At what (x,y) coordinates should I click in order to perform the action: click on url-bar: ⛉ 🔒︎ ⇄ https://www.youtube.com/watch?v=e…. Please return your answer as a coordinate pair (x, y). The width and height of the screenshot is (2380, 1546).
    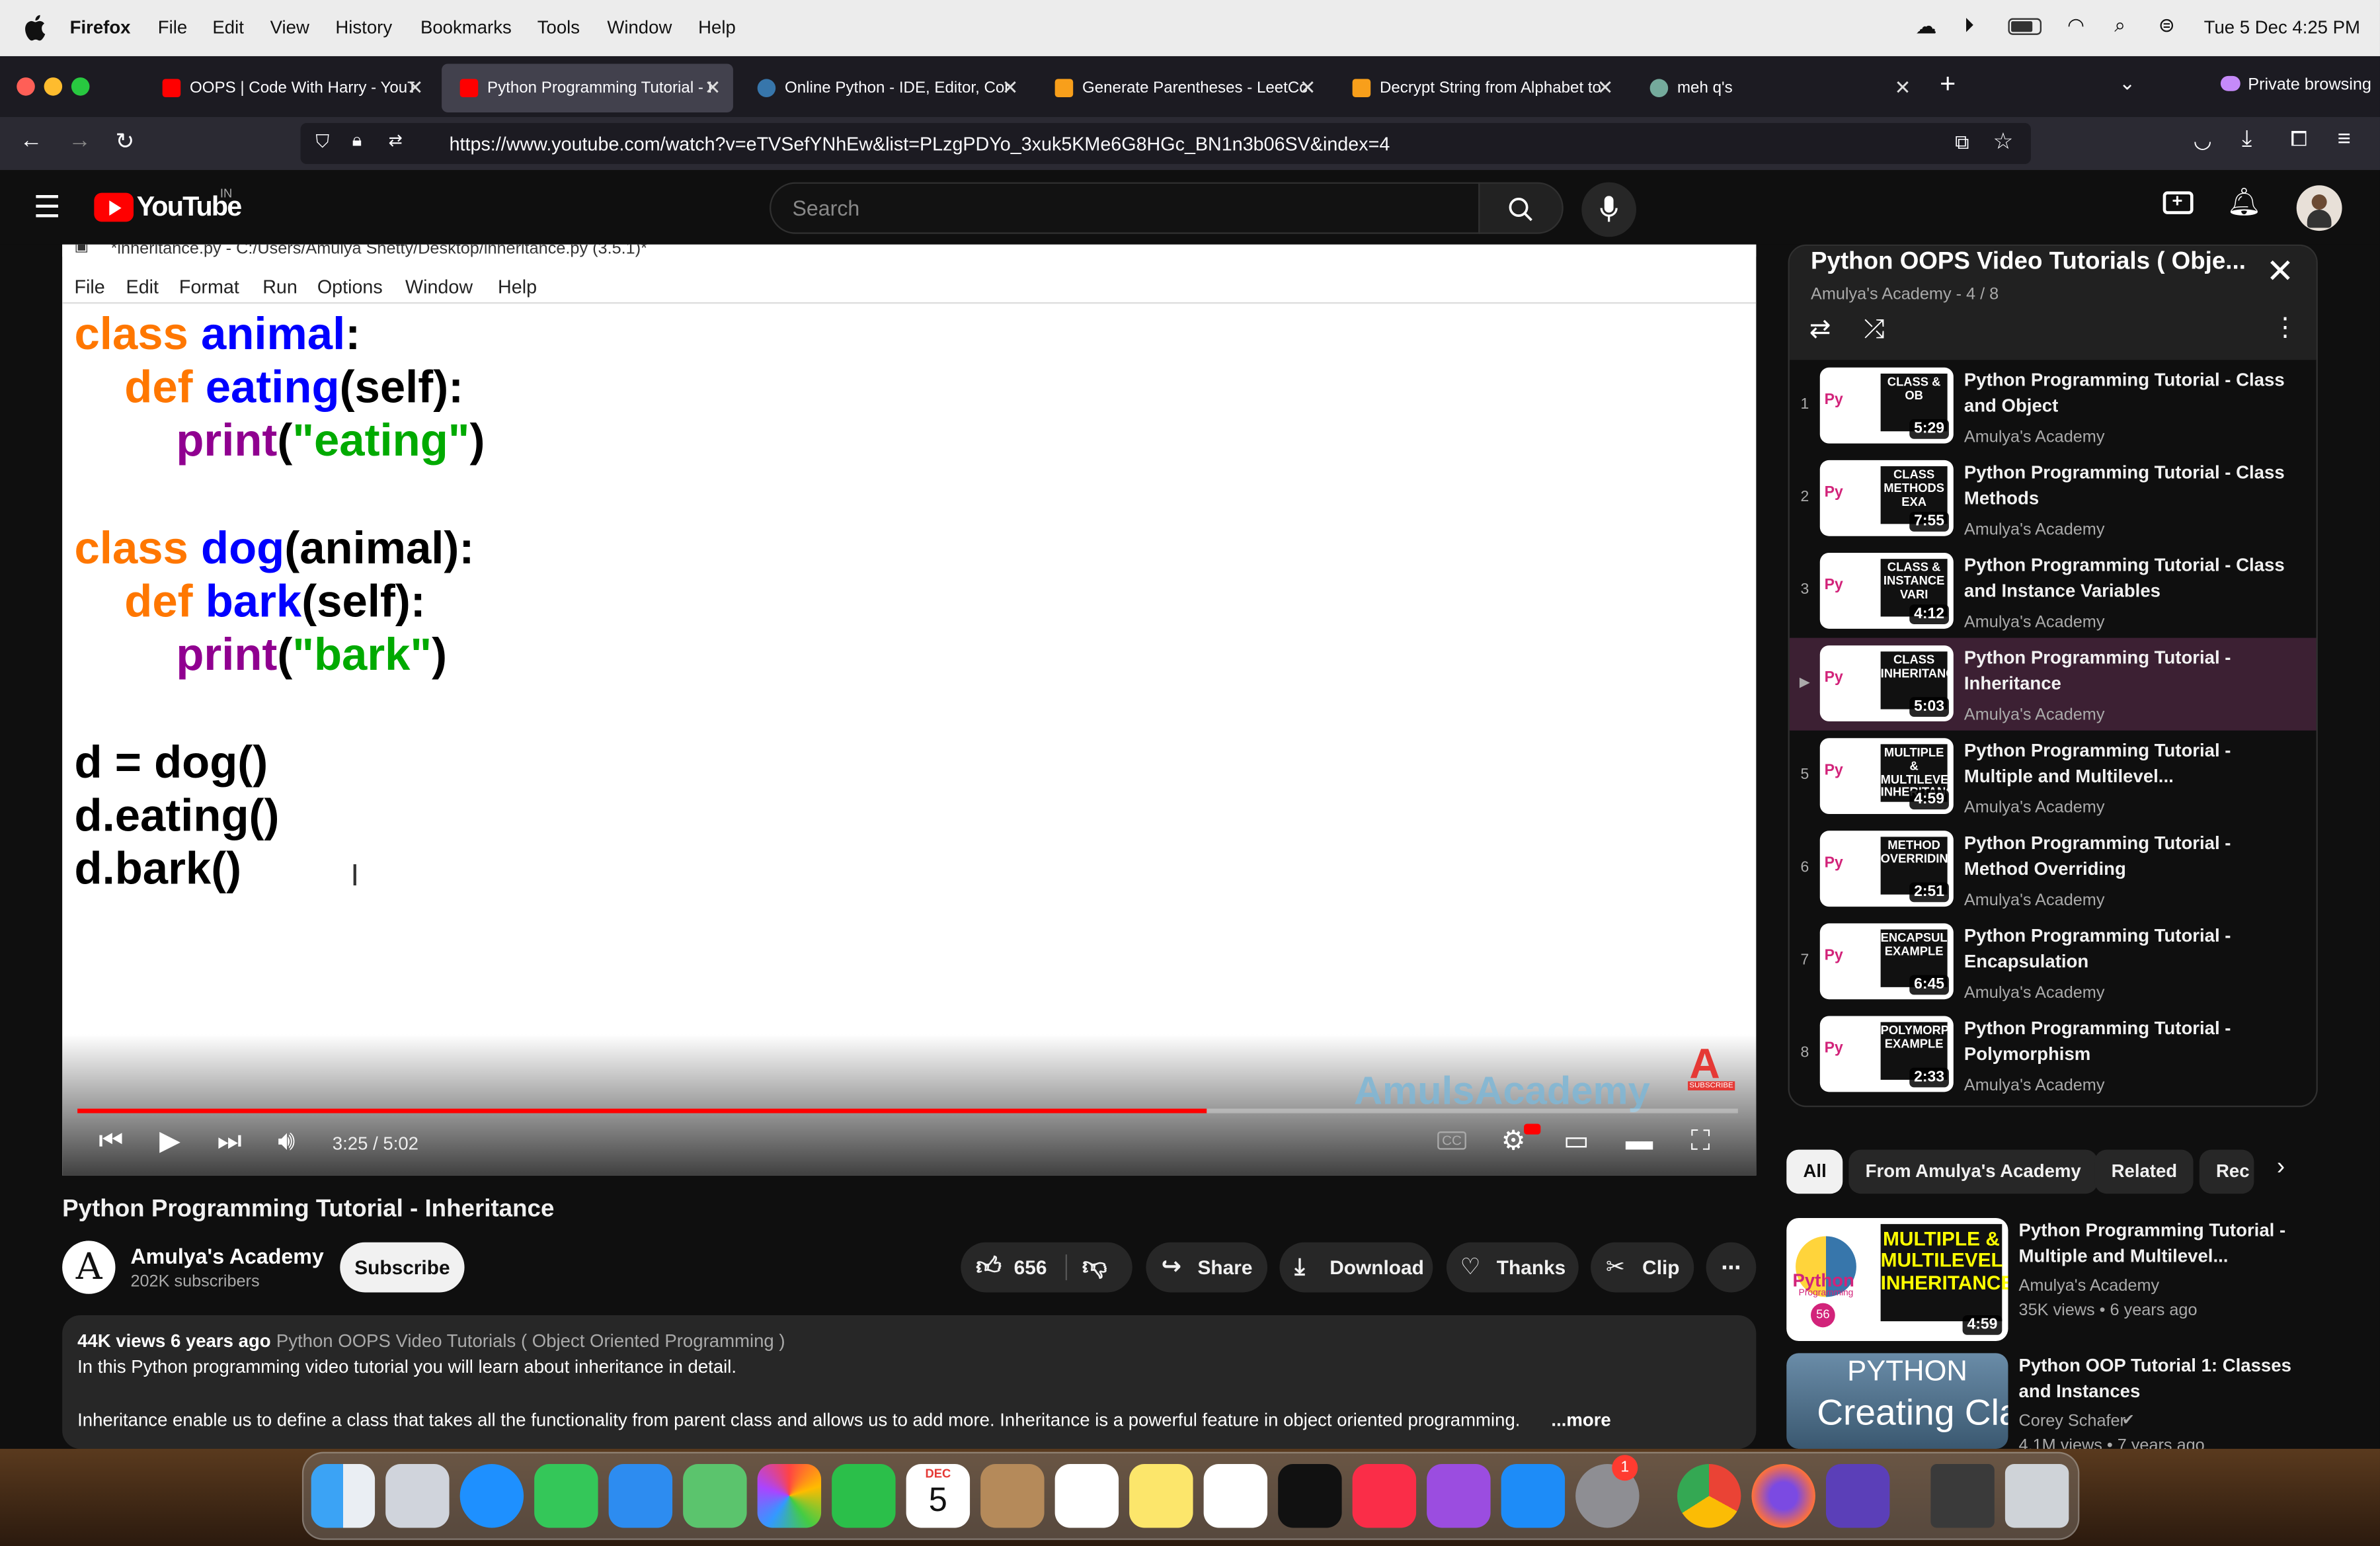
    Looking at the image, I should click on (1165, 144).